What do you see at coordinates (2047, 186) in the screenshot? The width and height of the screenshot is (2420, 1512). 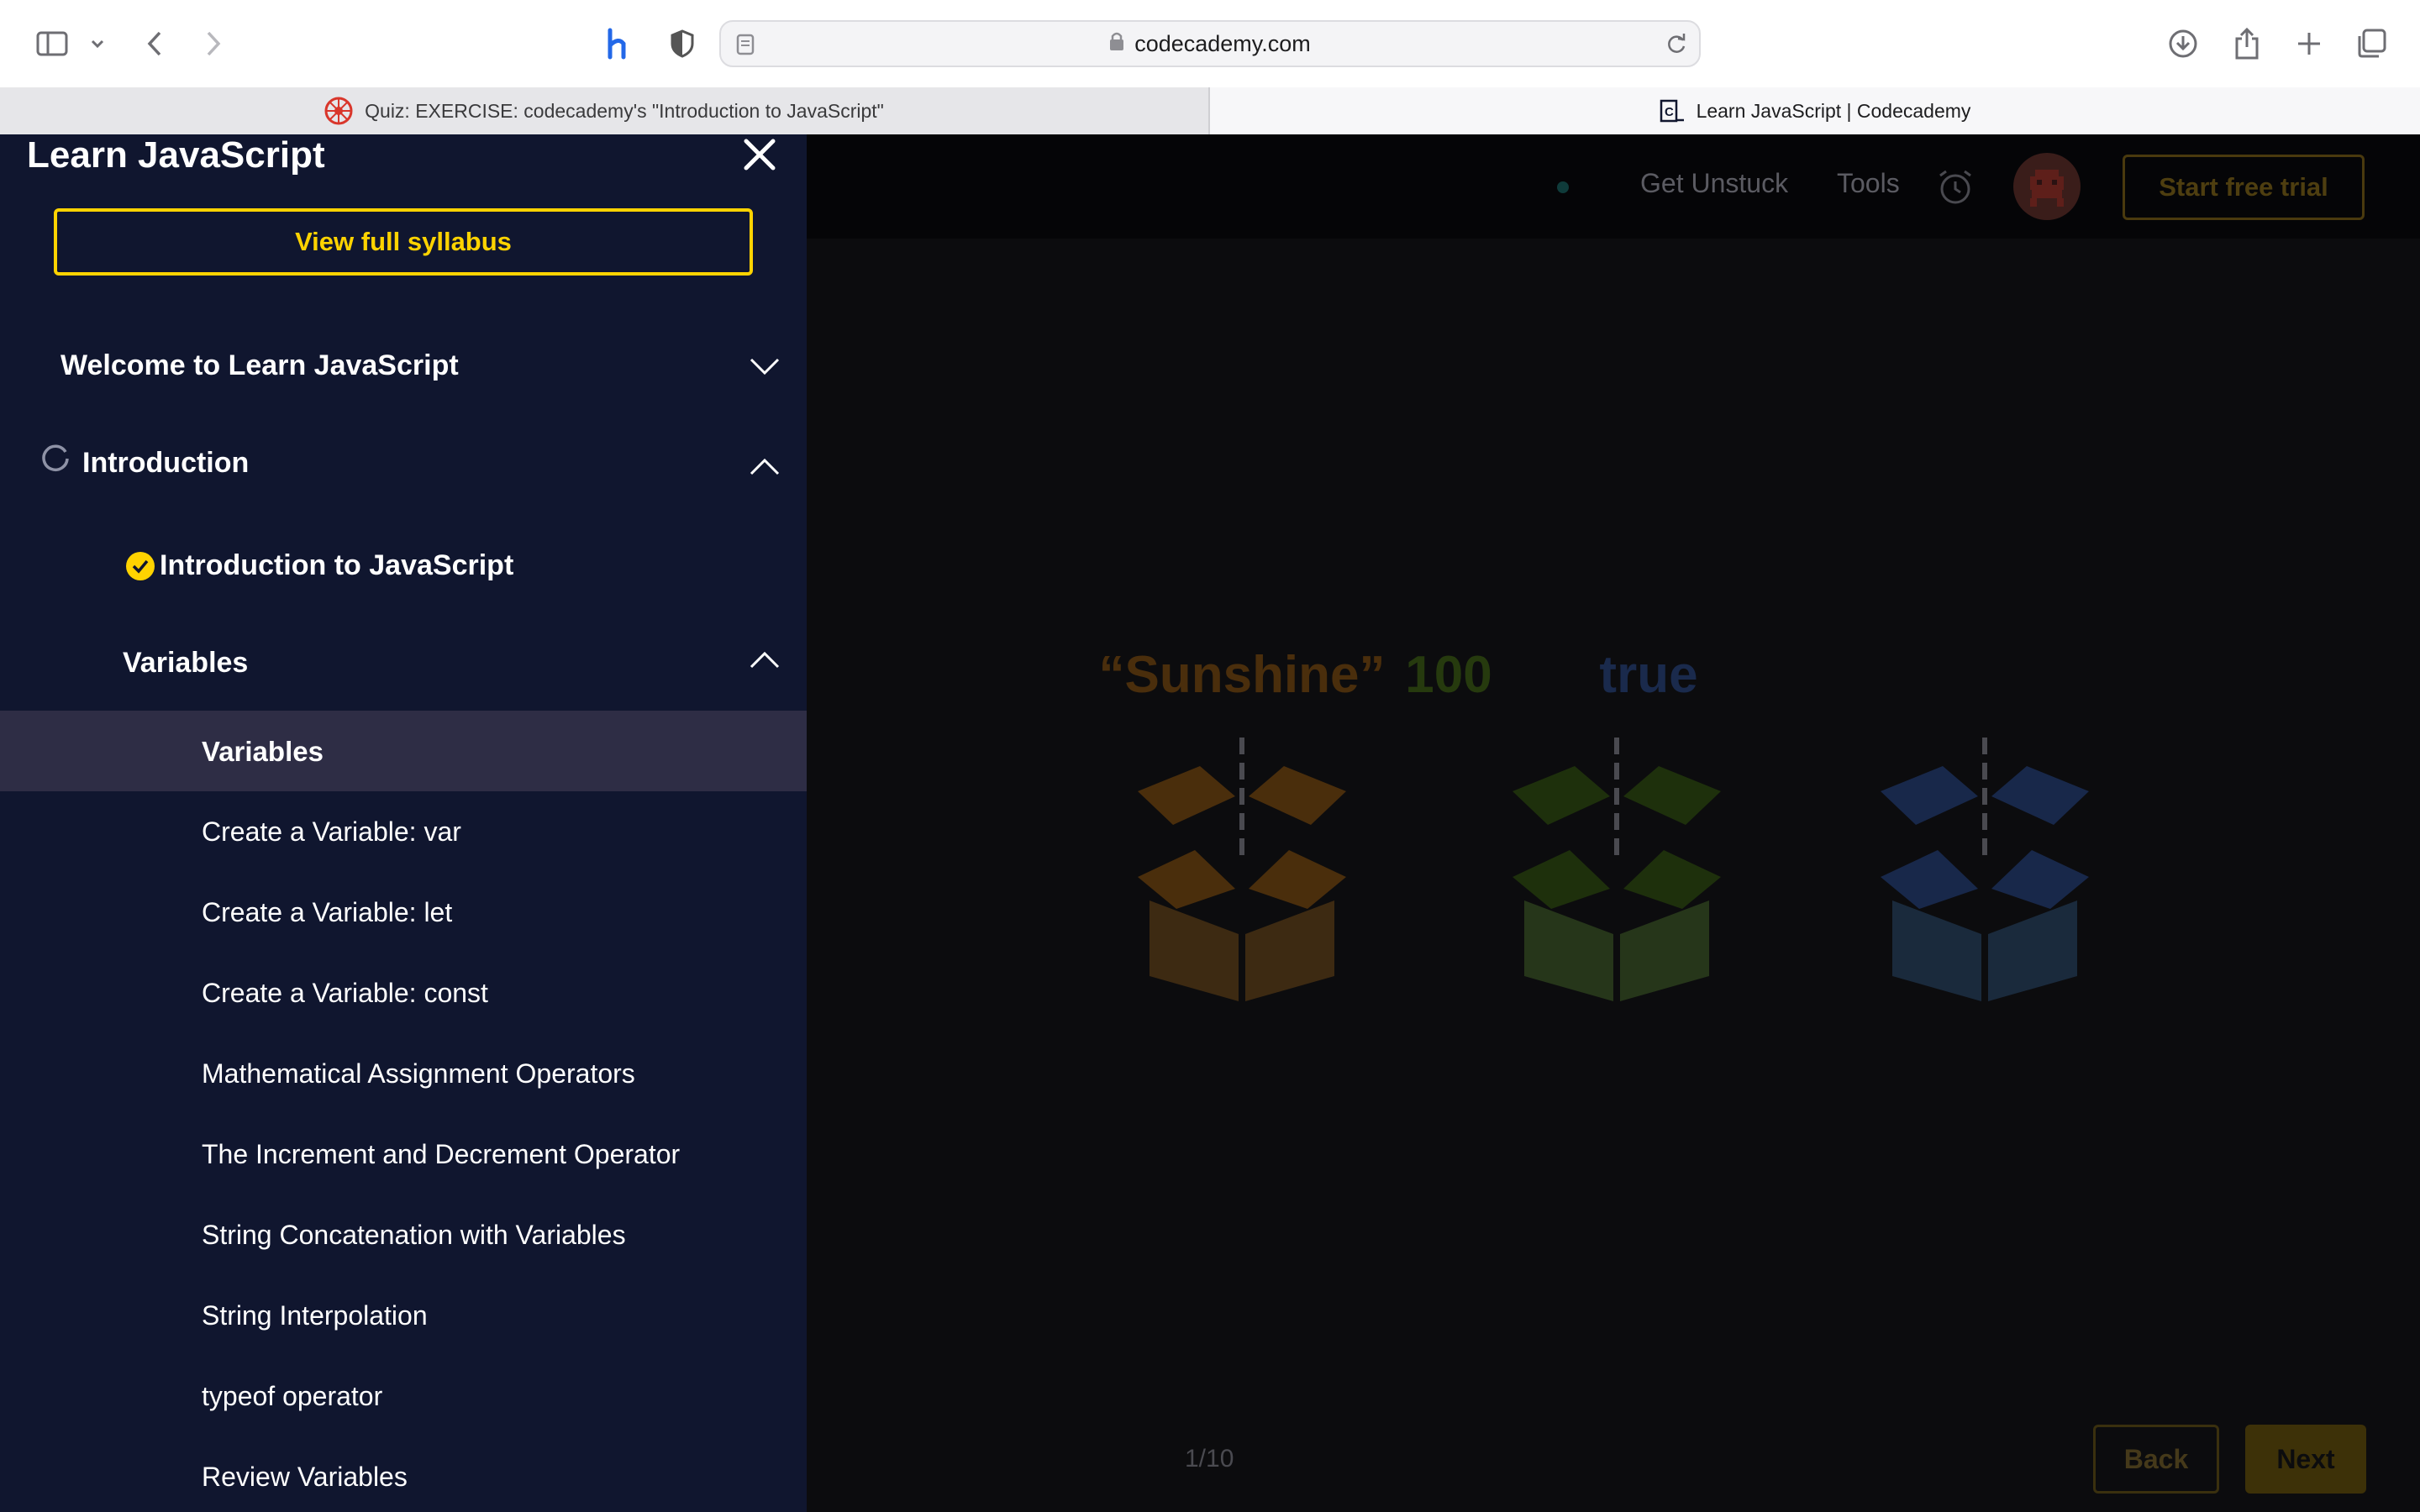 I see `avatar` at bounding box center [2047, 186].